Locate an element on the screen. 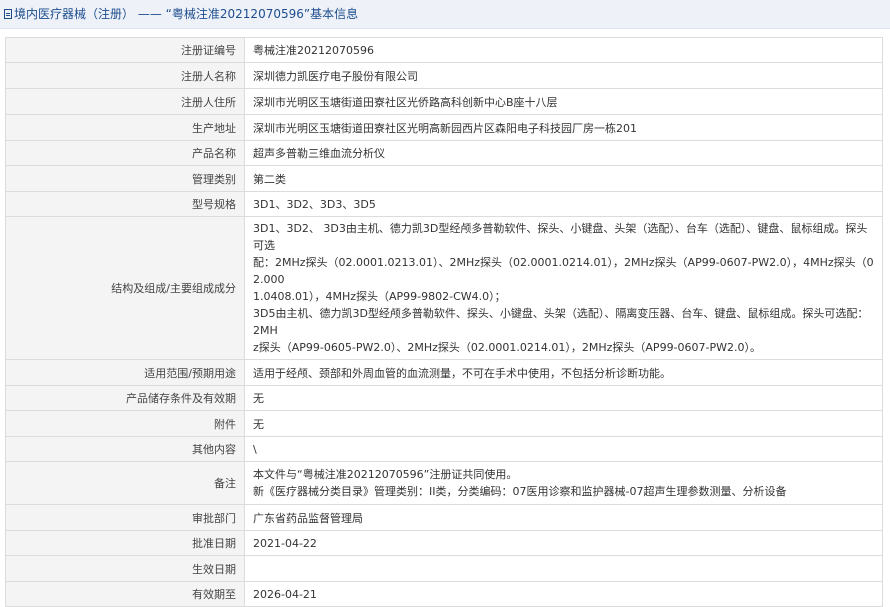 This screenshot has width=890, height=607. header-category: 境内医疗器械（注册） is located at coordinates (74, 14).